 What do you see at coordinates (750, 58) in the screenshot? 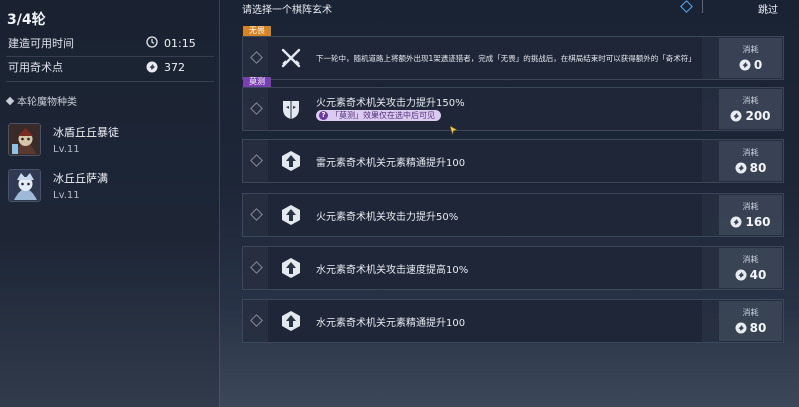
I see `cost-box: 消耗 0` at bounding box center [750, 58].